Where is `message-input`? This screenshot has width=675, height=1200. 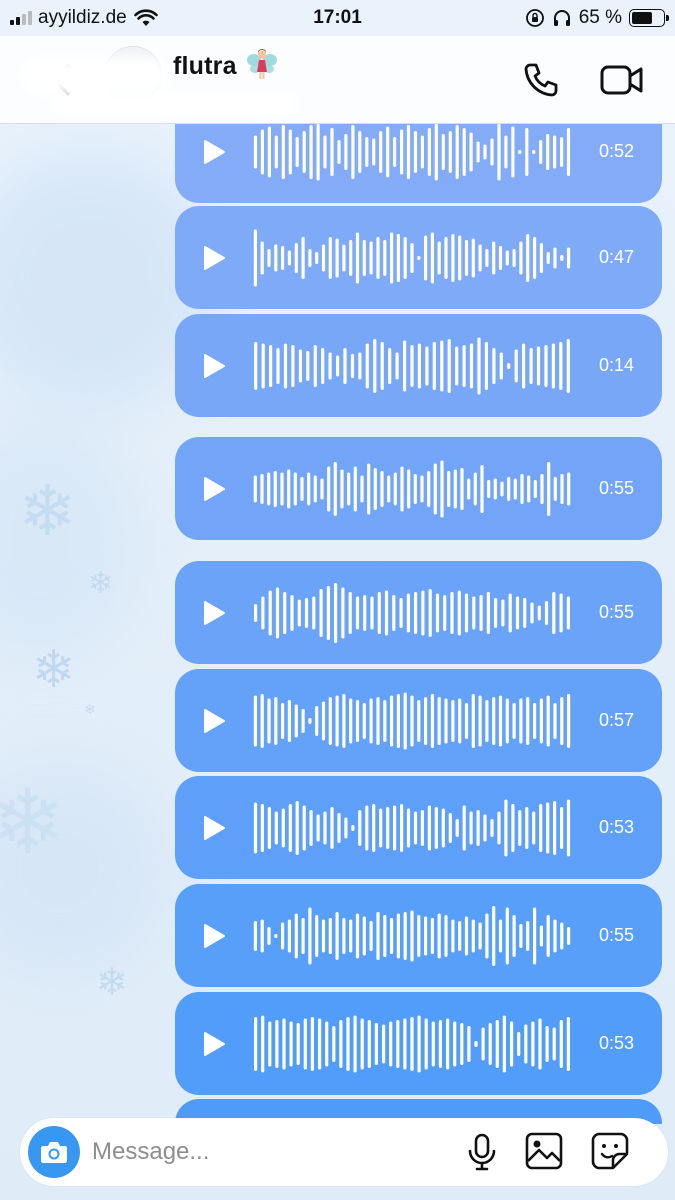
message-input is located at coordinates (242, 1152).